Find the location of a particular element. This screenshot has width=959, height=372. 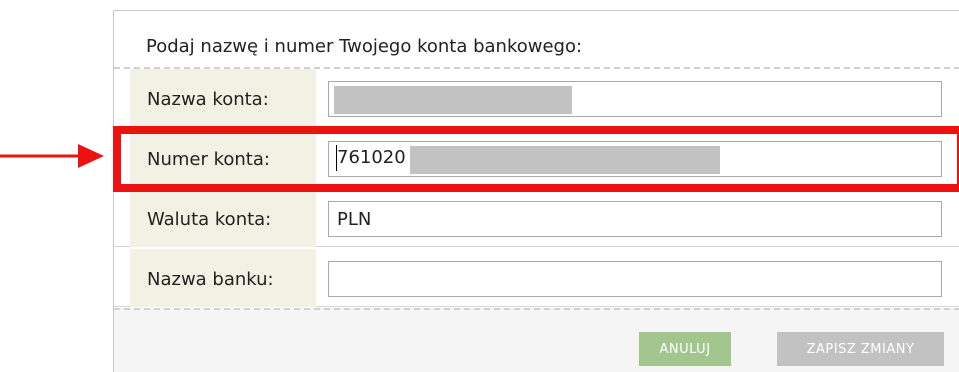

label-account-name: Nazwa konta: is located at coordinates (223, 98).